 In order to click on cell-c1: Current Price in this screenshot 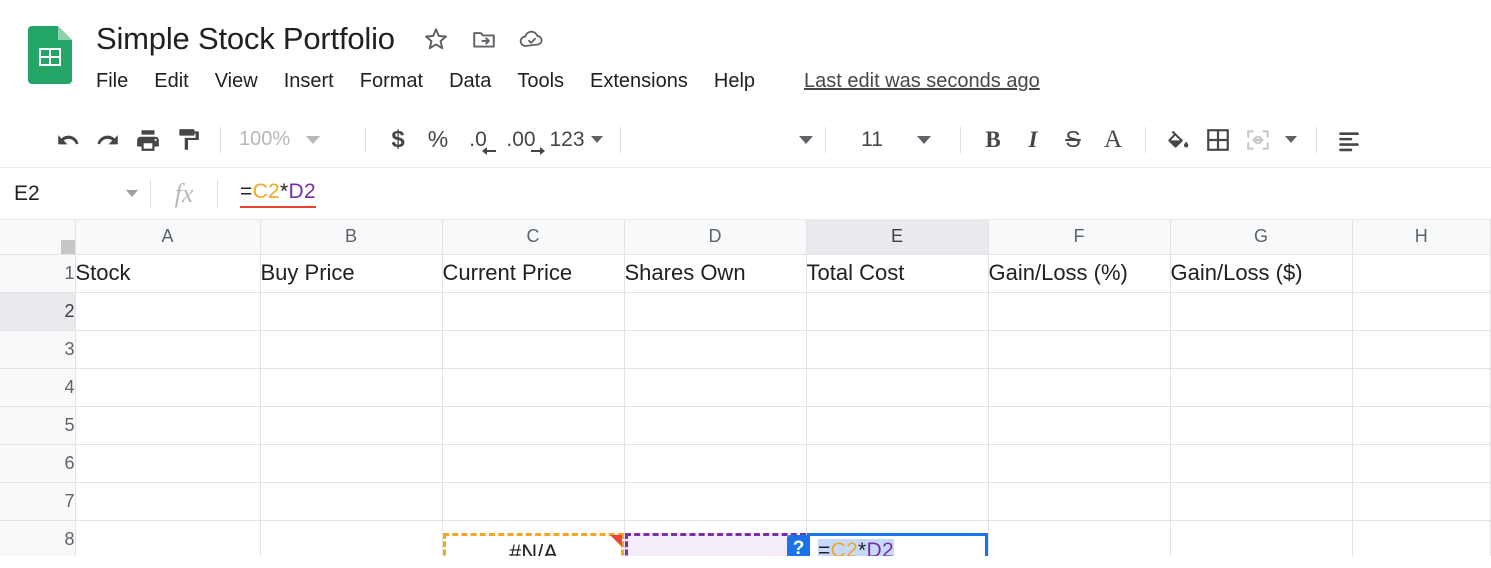, I will do `click(533, 273)`.